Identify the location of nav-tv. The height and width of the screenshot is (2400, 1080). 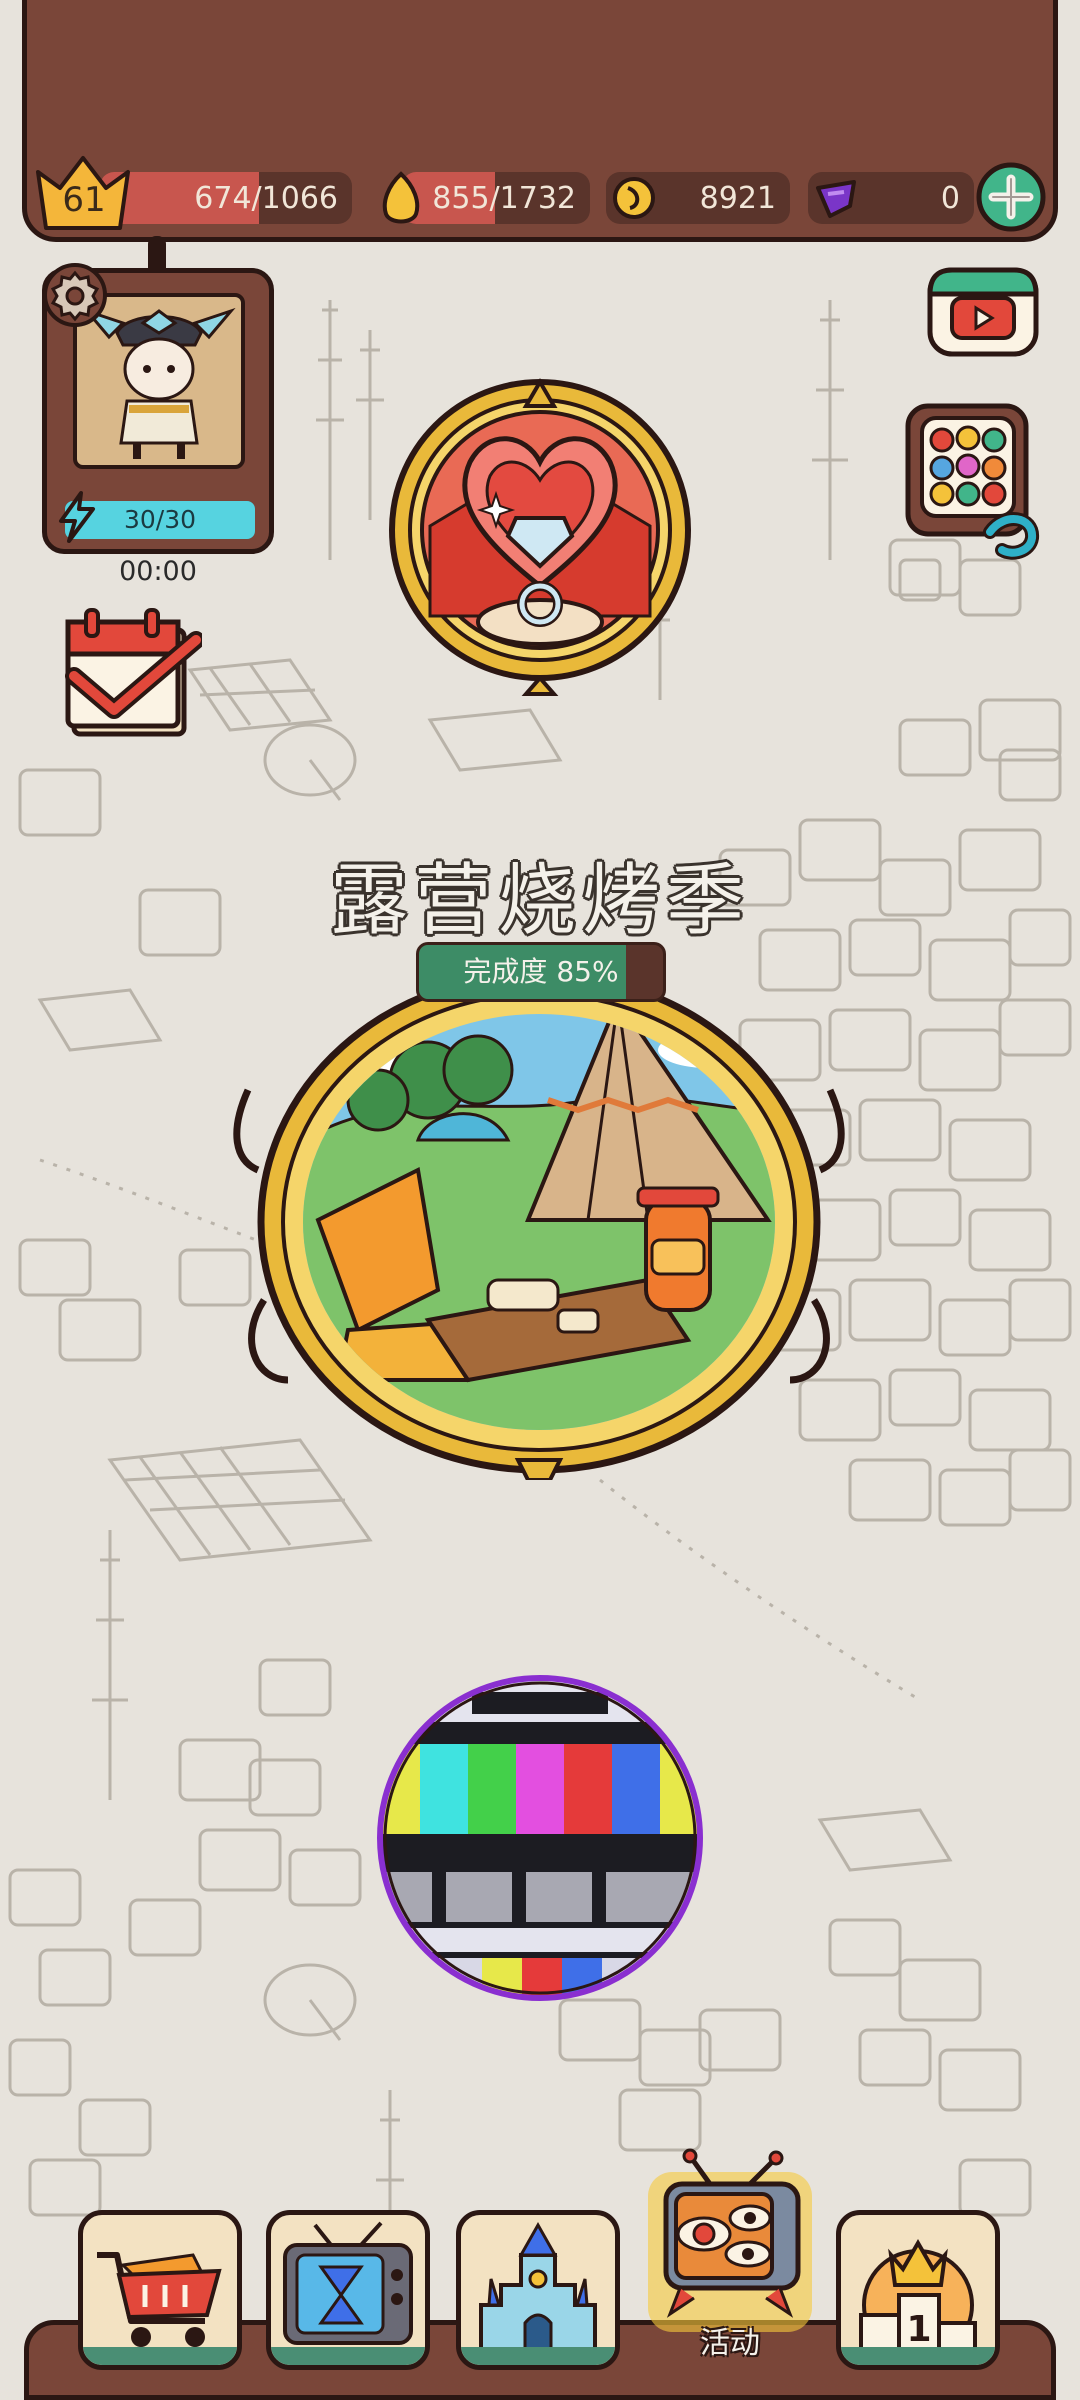
(348, 2290).